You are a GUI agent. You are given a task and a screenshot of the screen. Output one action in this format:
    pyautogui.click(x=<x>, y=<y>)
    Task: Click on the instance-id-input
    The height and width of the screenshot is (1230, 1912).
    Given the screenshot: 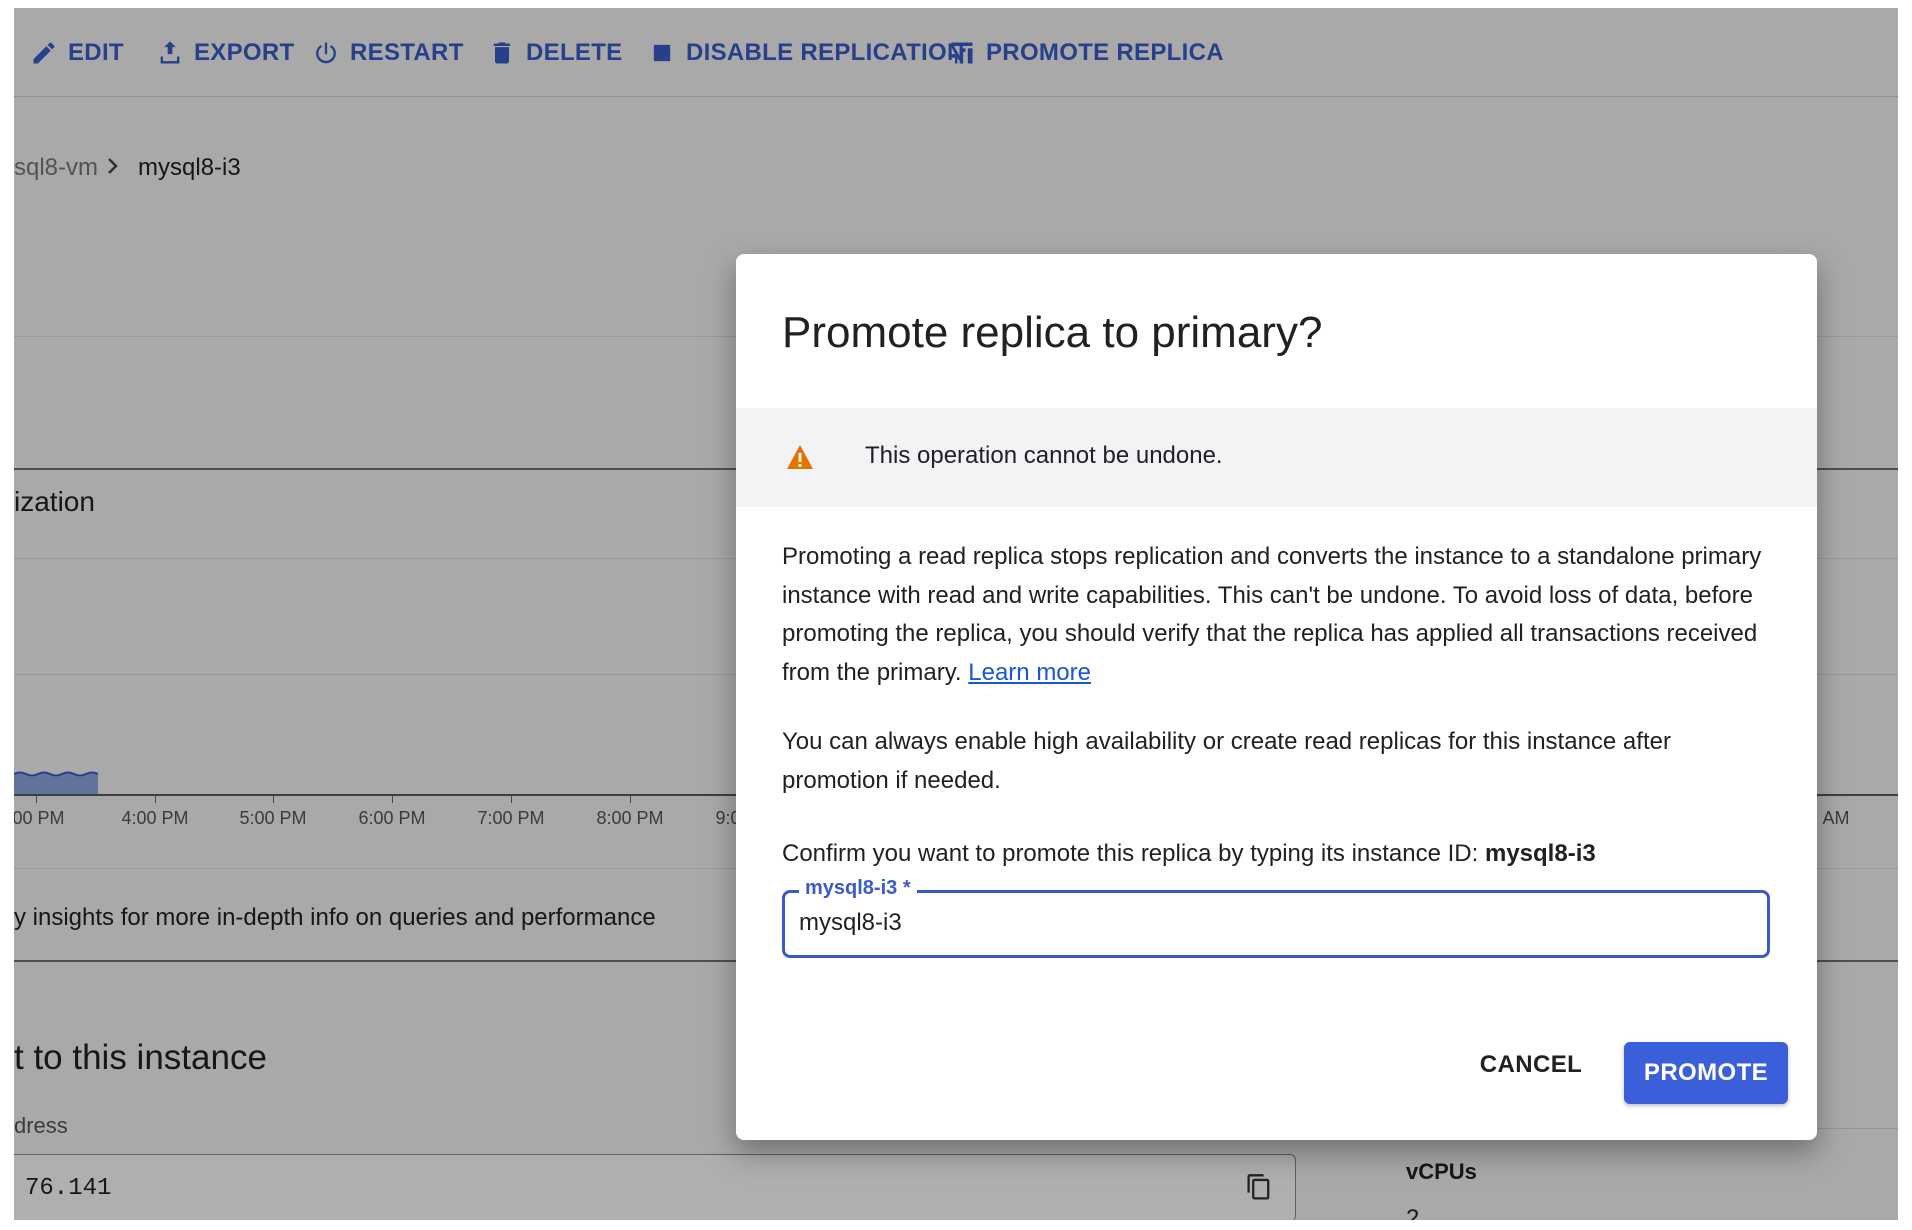 What is the action you would take?
    pyautogui.click(x=1274, y=923)
    